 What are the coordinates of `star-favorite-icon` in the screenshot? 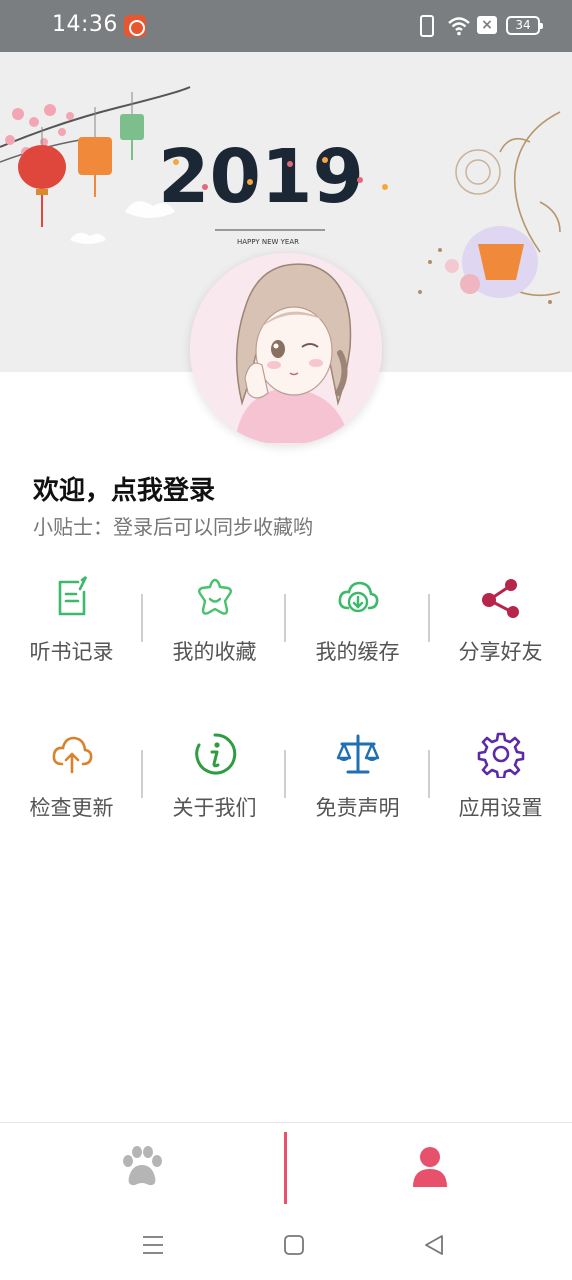 It's located at (214, 596).